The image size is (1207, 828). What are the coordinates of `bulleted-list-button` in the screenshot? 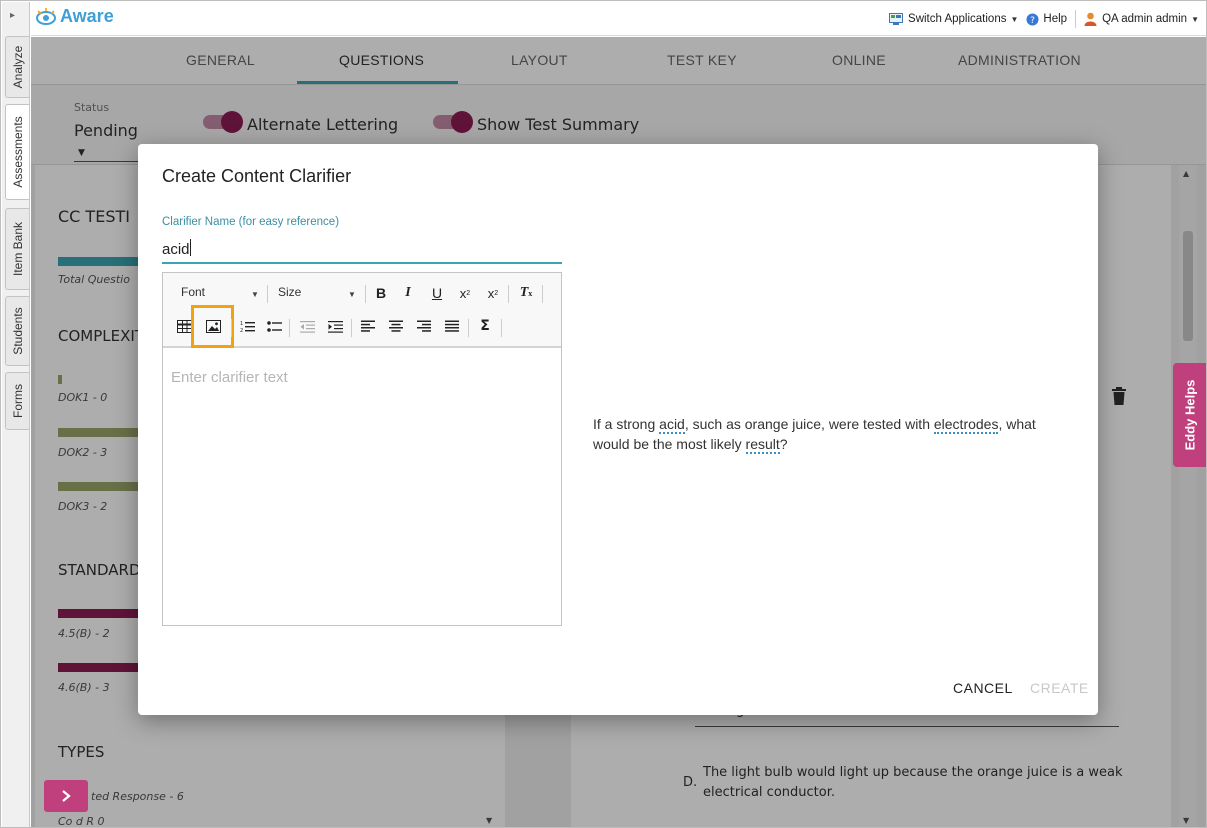 It's located at (274, 326).